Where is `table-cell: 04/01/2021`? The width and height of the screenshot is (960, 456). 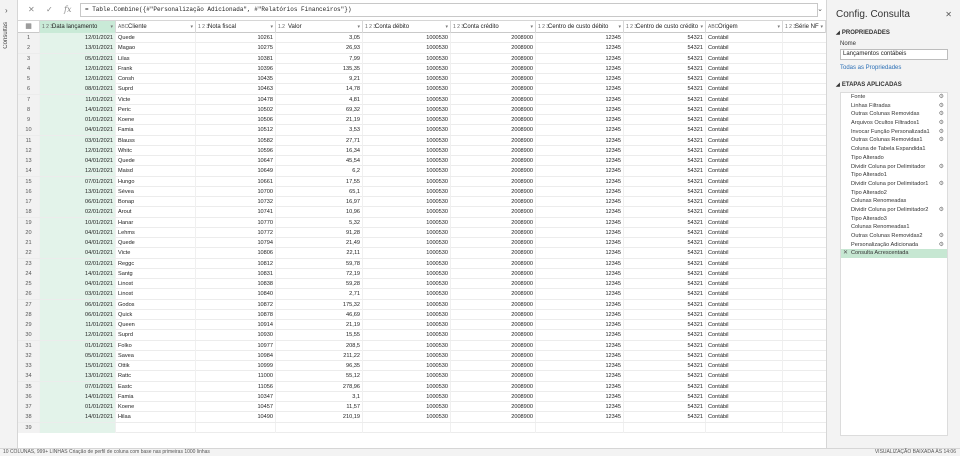
table-cell: 04/01/2021 is located at coordinates (78, 243).